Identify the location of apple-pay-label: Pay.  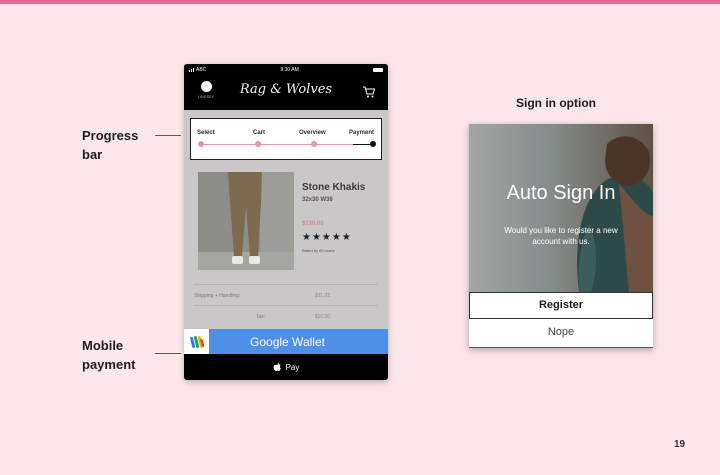
(292, 367).